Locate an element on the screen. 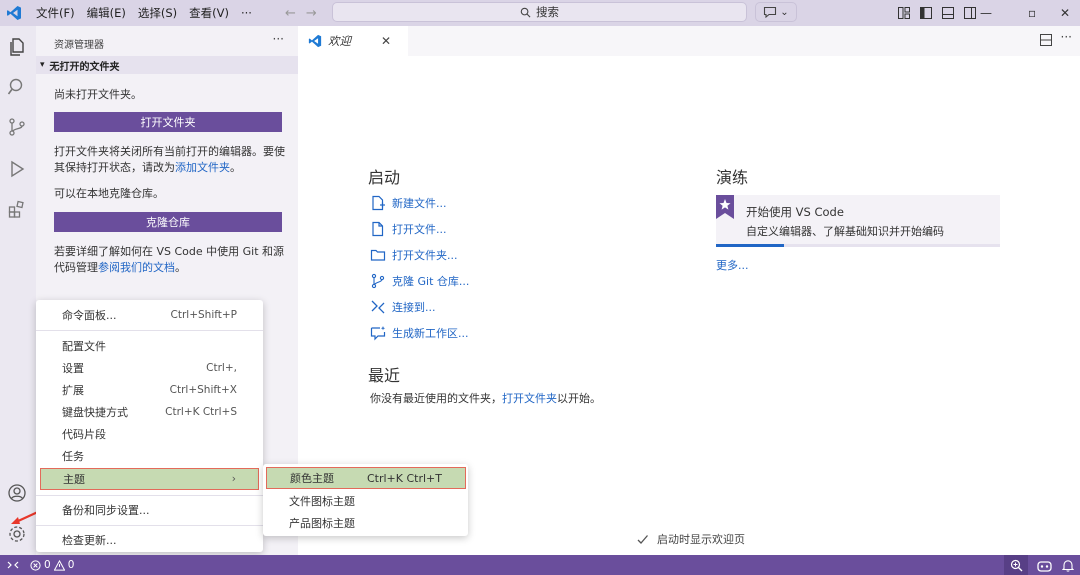  remote-indicator-icon is located at coordinates (13, 565).